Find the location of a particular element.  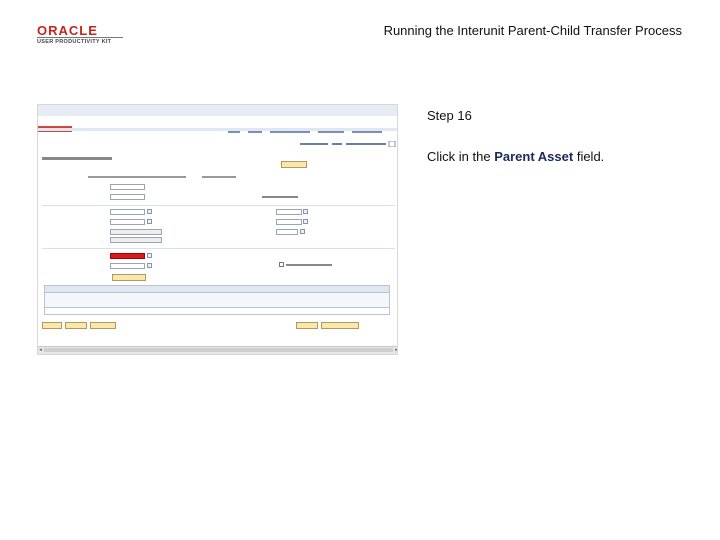

save-button is located at coordinates (52, 325).